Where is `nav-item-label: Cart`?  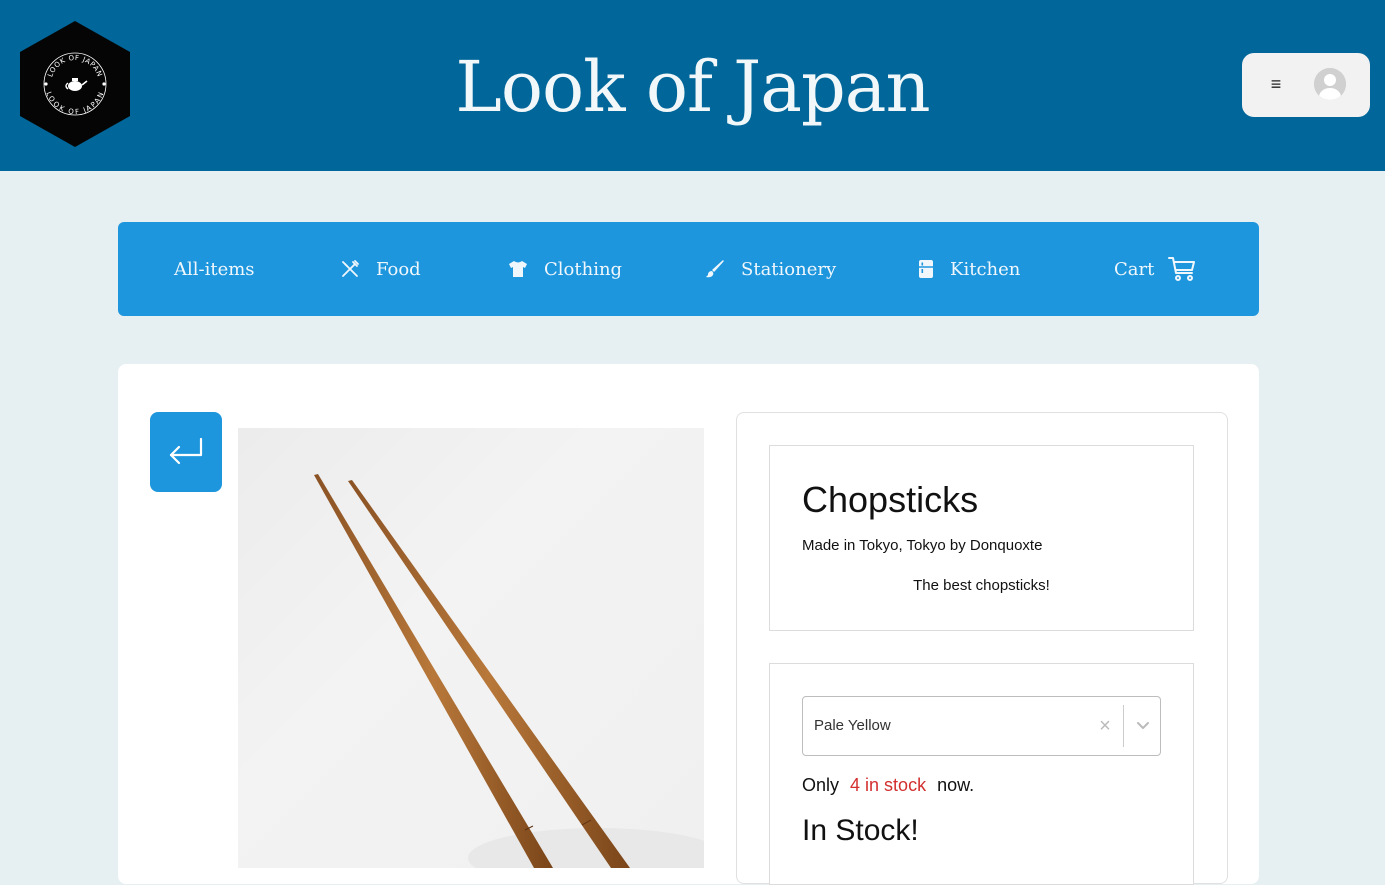 nav-item-label: Cart is located at coordinates (1134, 269).